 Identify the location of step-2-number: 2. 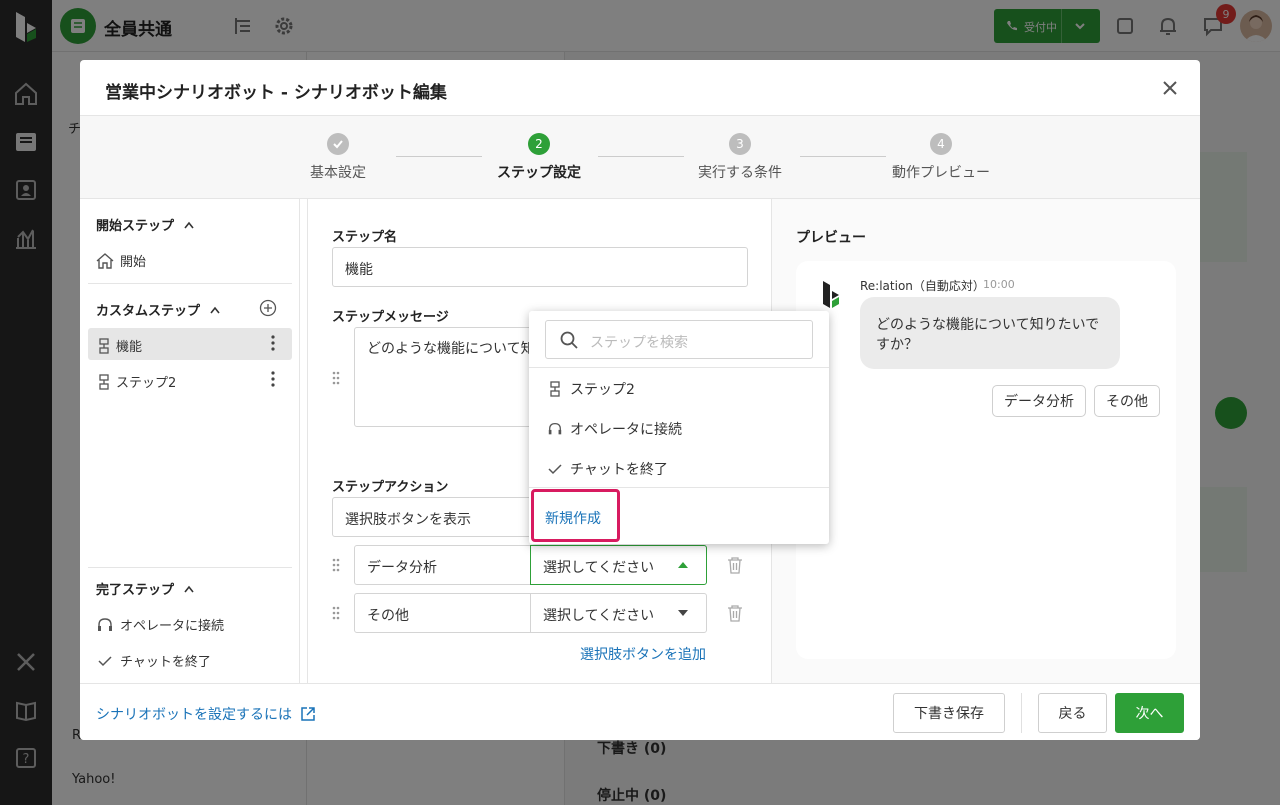
(539, 144).